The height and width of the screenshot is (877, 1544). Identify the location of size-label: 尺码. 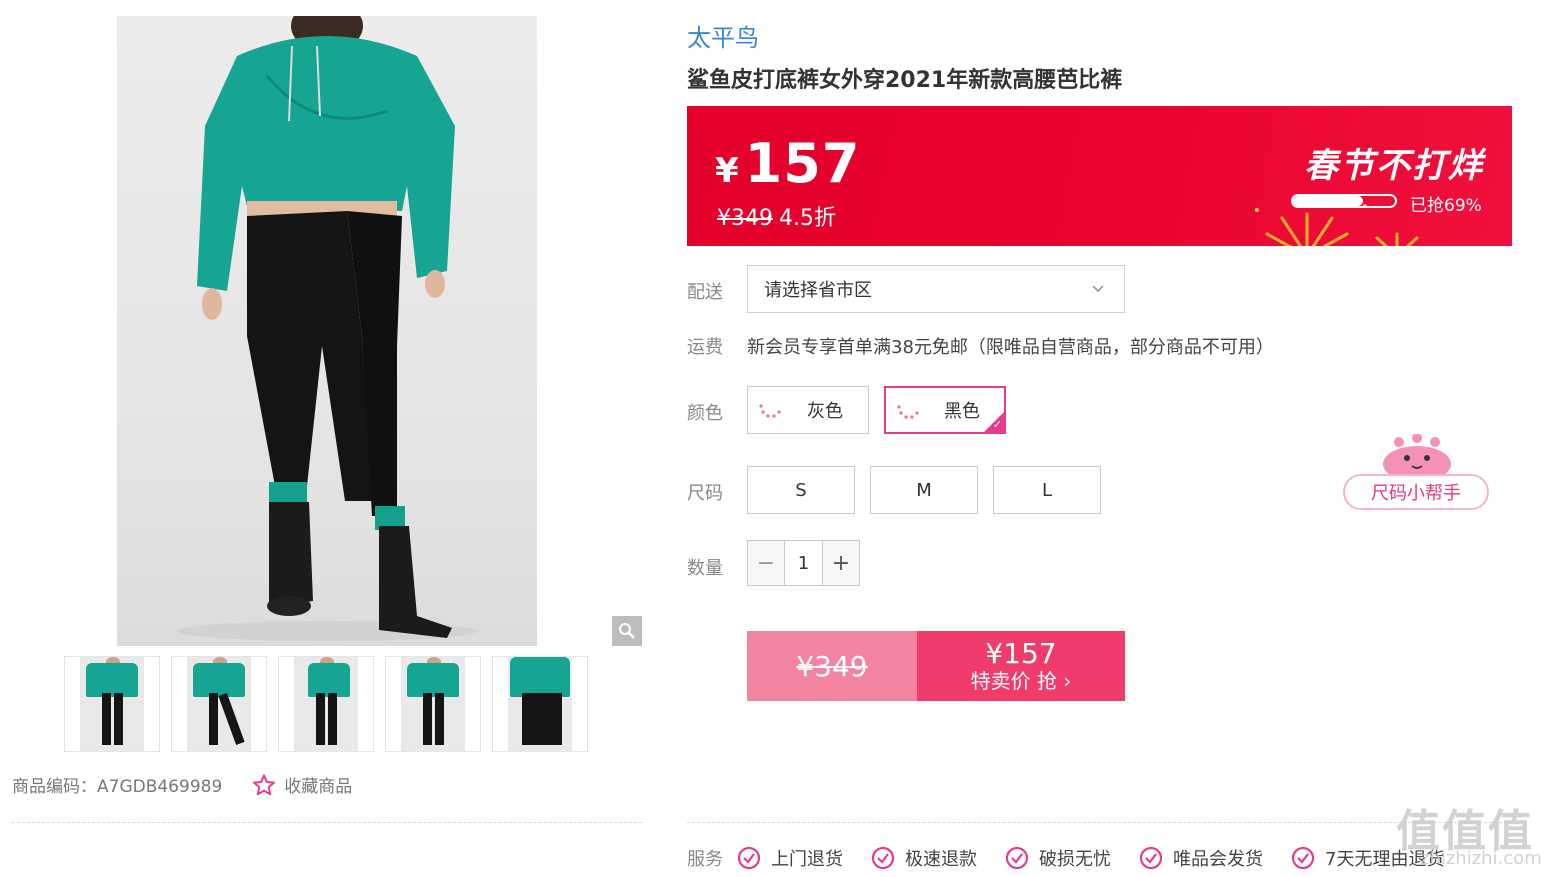
(705, 493).